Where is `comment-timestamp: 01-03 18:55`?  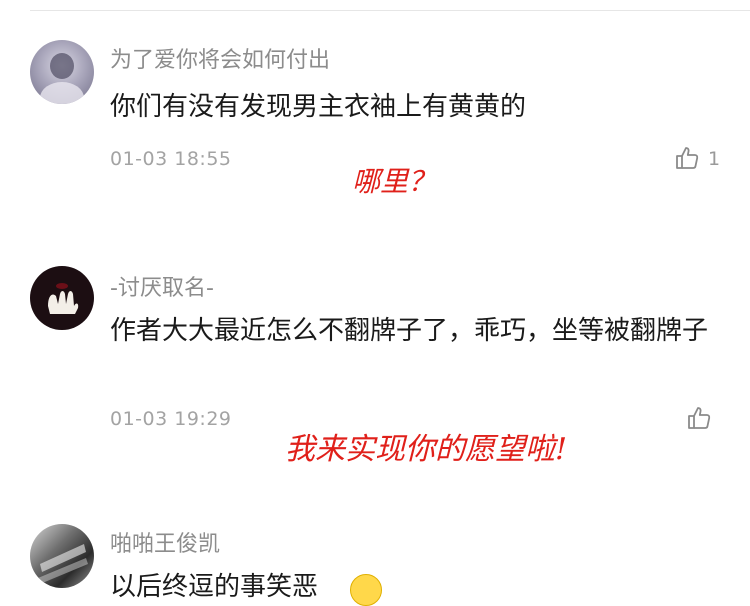
comment-timestamp: 01-03 18:55 is located at coordinates (171, 159).